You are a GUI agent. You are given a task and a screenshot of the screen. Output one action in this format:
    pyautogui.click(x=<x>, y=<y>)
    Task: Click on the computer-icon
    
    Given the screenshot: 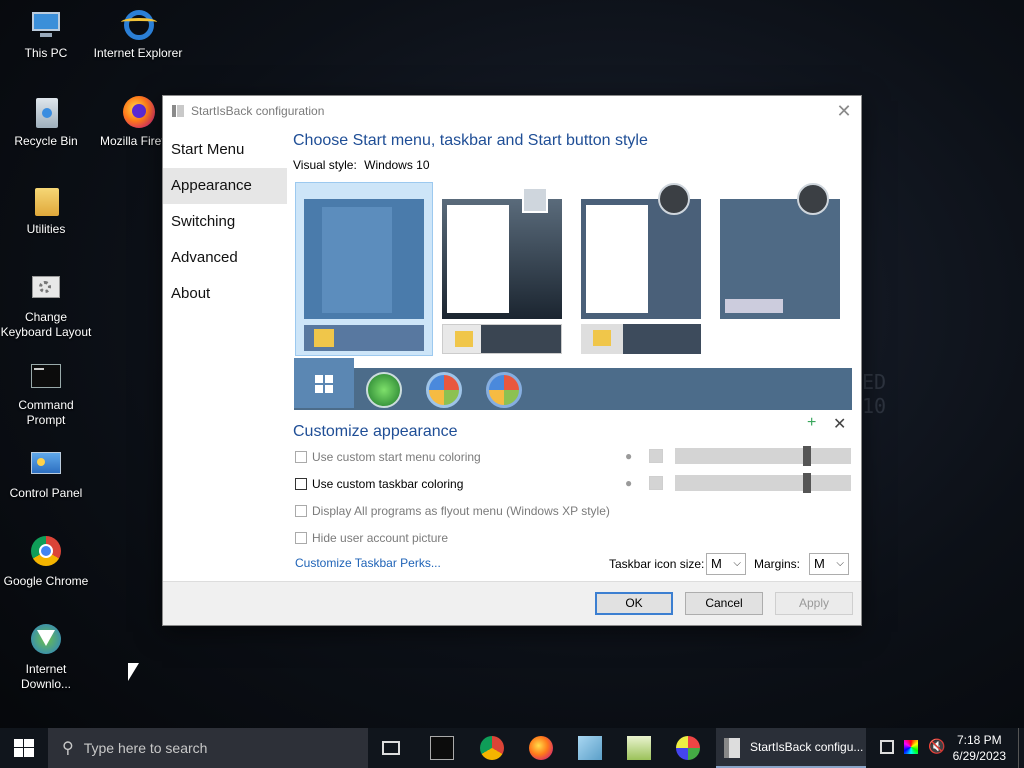 What is the action you would take?
    pyautogui.click(x=46, y=25)
    